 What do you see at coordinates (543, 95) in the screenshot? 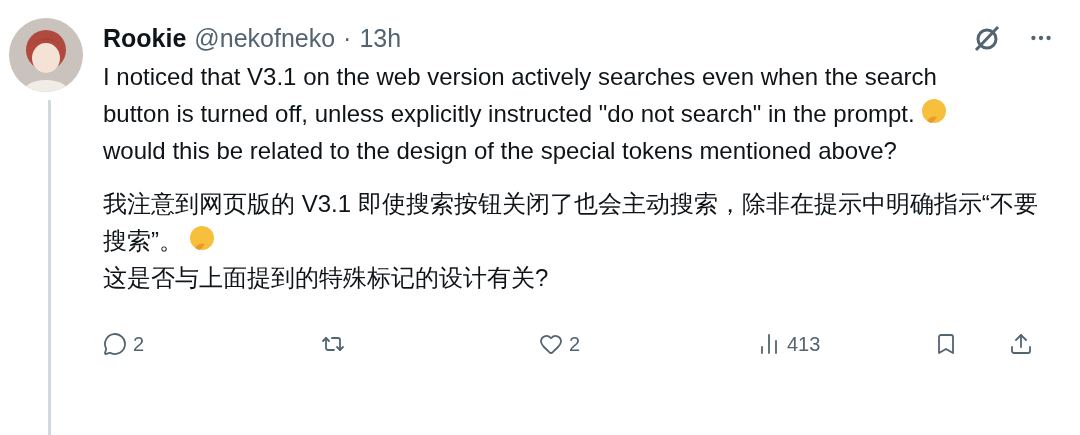
I see `post-text: I noticed that V3.1 on the web version actively searches even when the search button is turned off, unless explicitly instructed "do not search" in the prompt.` at bounding box center [543, 95].